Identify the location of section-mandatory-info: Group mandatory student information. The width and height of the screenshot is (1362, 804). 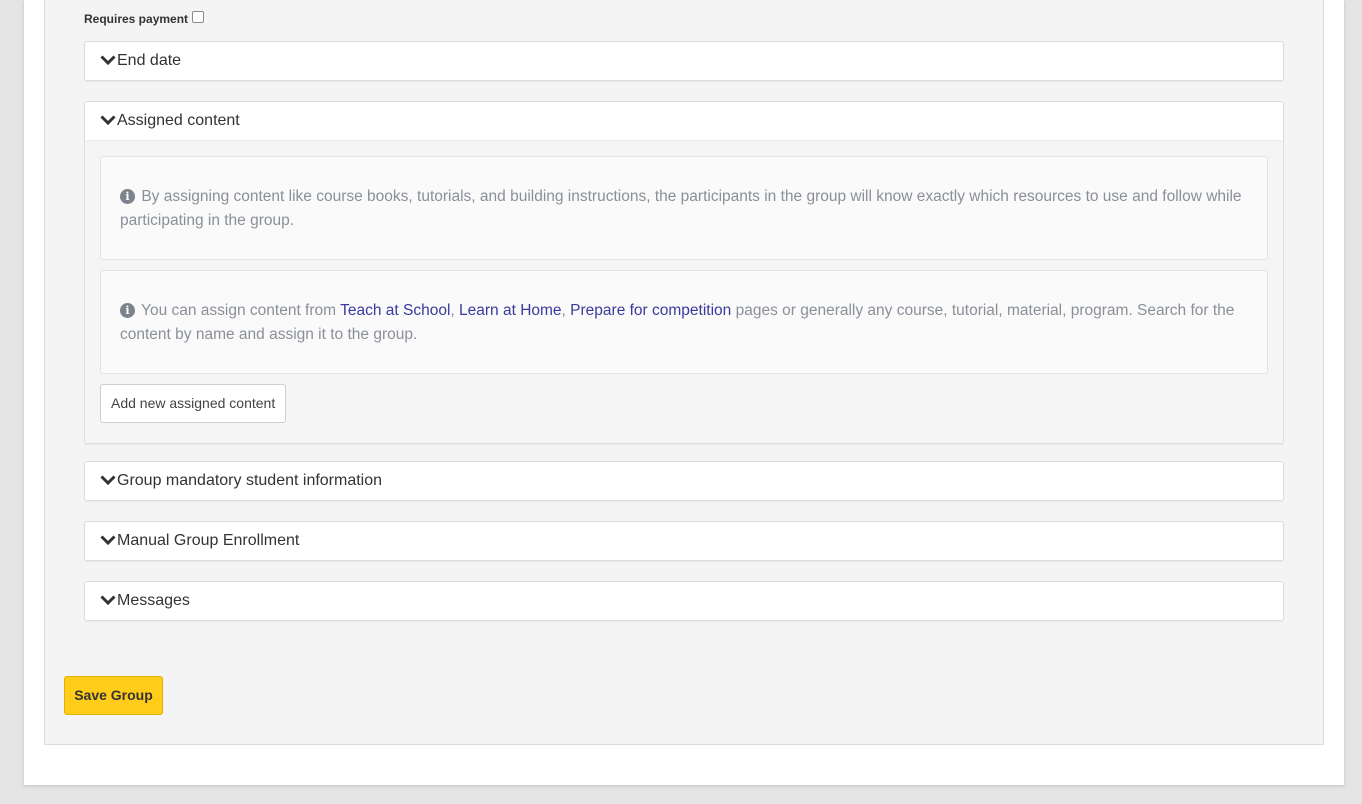
(684, 481).